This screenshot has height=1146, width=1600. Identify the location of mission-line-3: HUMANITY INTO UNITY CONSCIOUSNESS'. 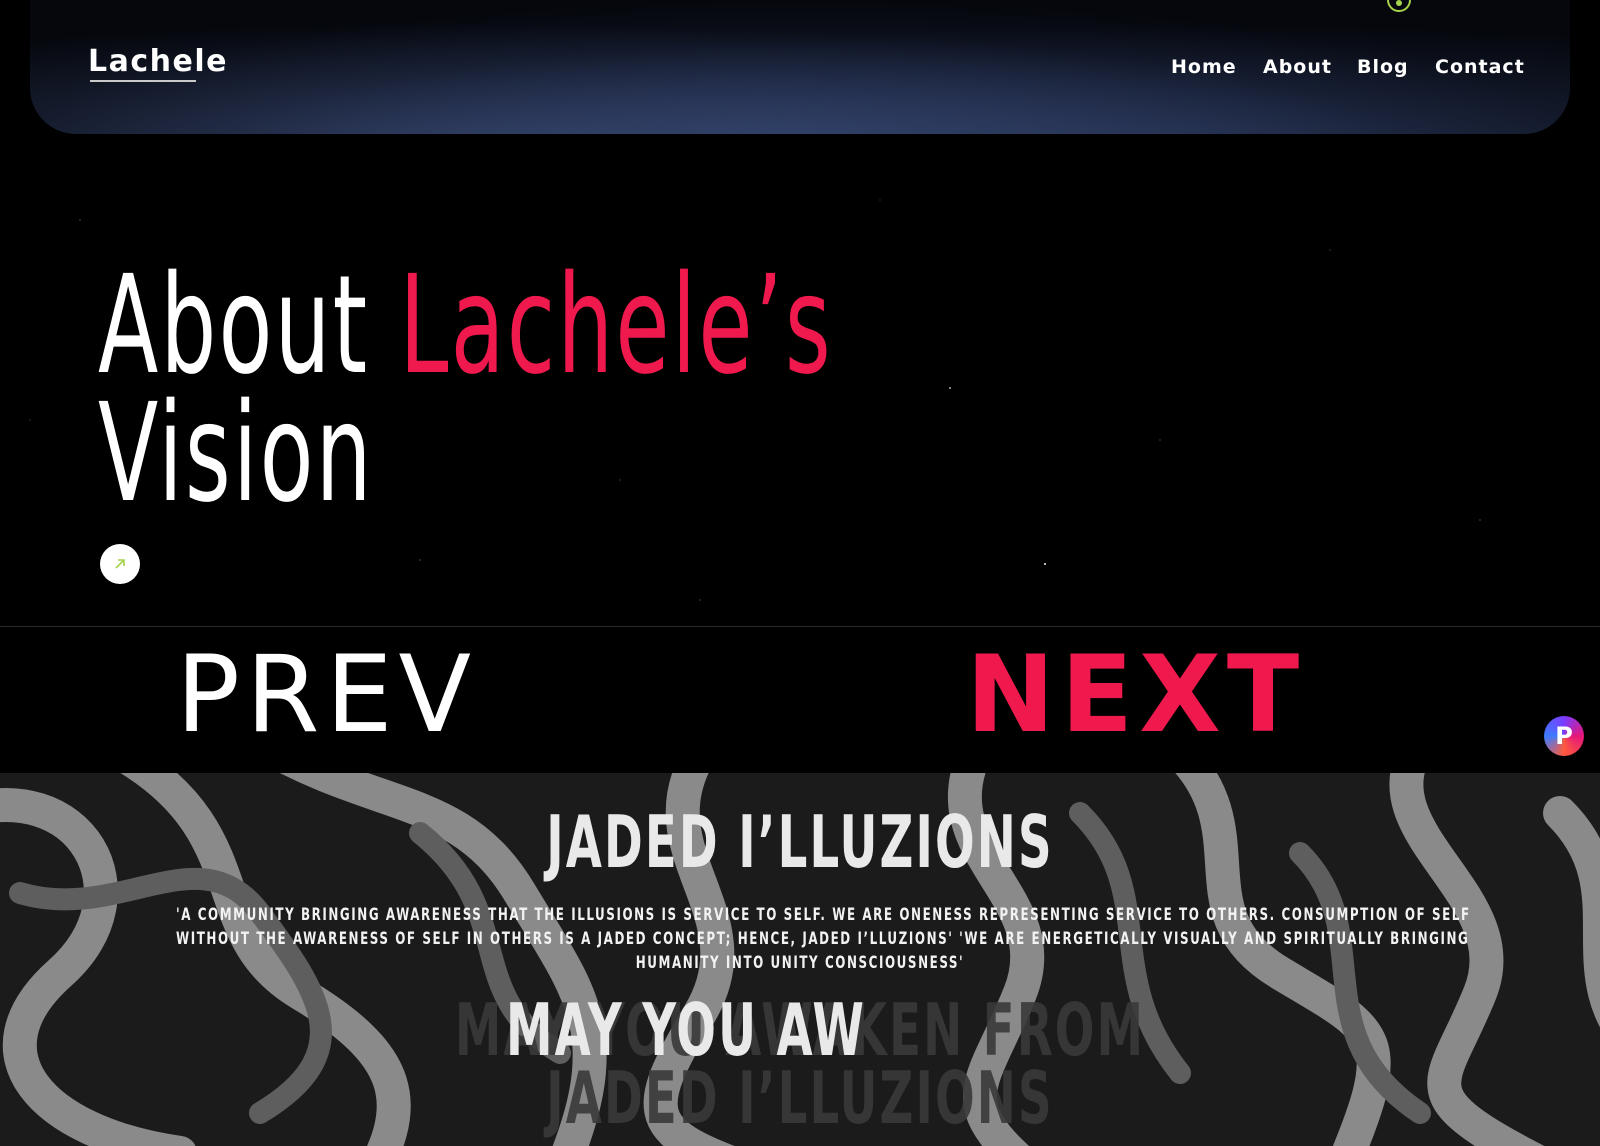
(800, 963).